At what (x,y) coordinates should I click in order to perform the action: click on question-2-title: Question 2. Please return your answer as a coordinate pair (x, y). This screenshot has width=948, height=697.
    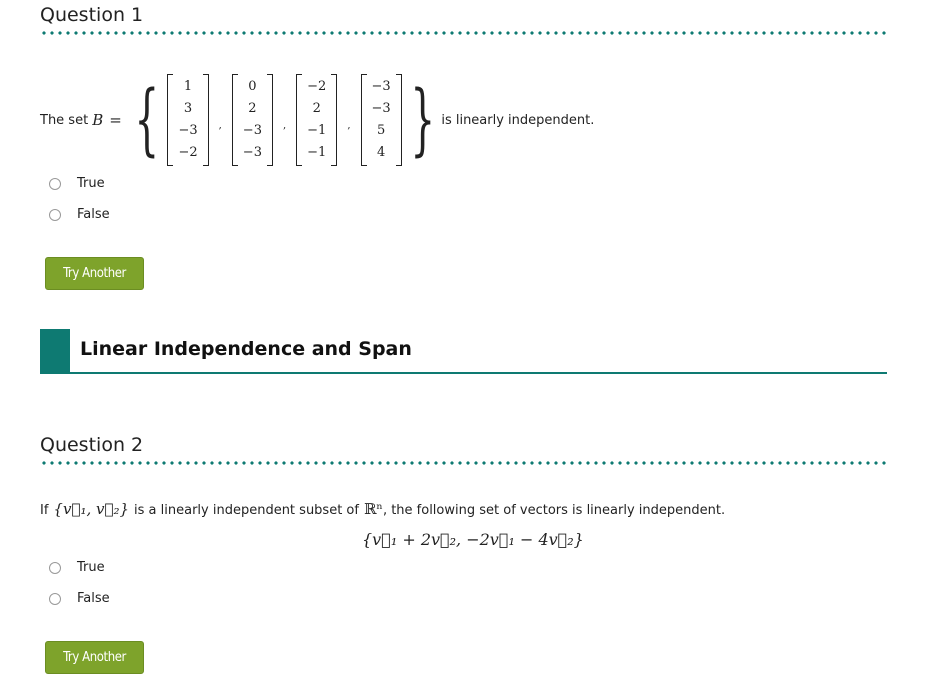
    Looking at the image, I should click on (92, 445).